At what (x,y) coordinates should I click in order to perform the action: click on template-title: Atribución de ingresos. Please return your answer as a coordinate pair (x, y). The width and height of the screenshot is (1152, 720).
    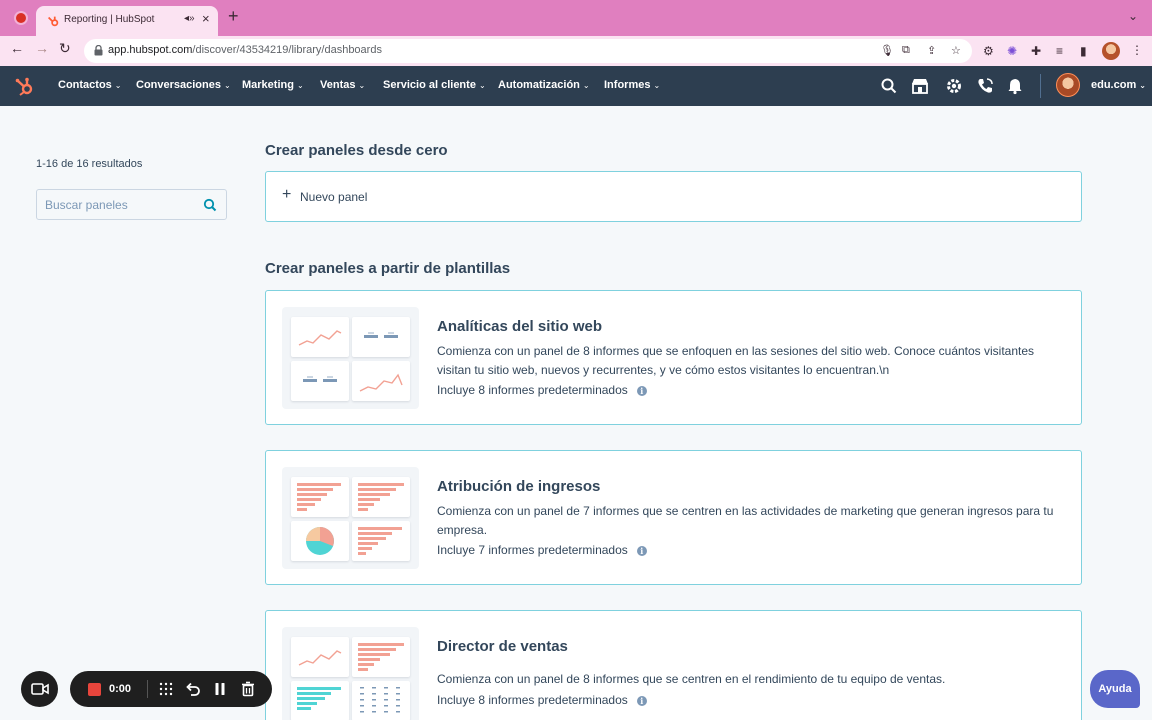
    Looking at the image, I should click on (518, 486).